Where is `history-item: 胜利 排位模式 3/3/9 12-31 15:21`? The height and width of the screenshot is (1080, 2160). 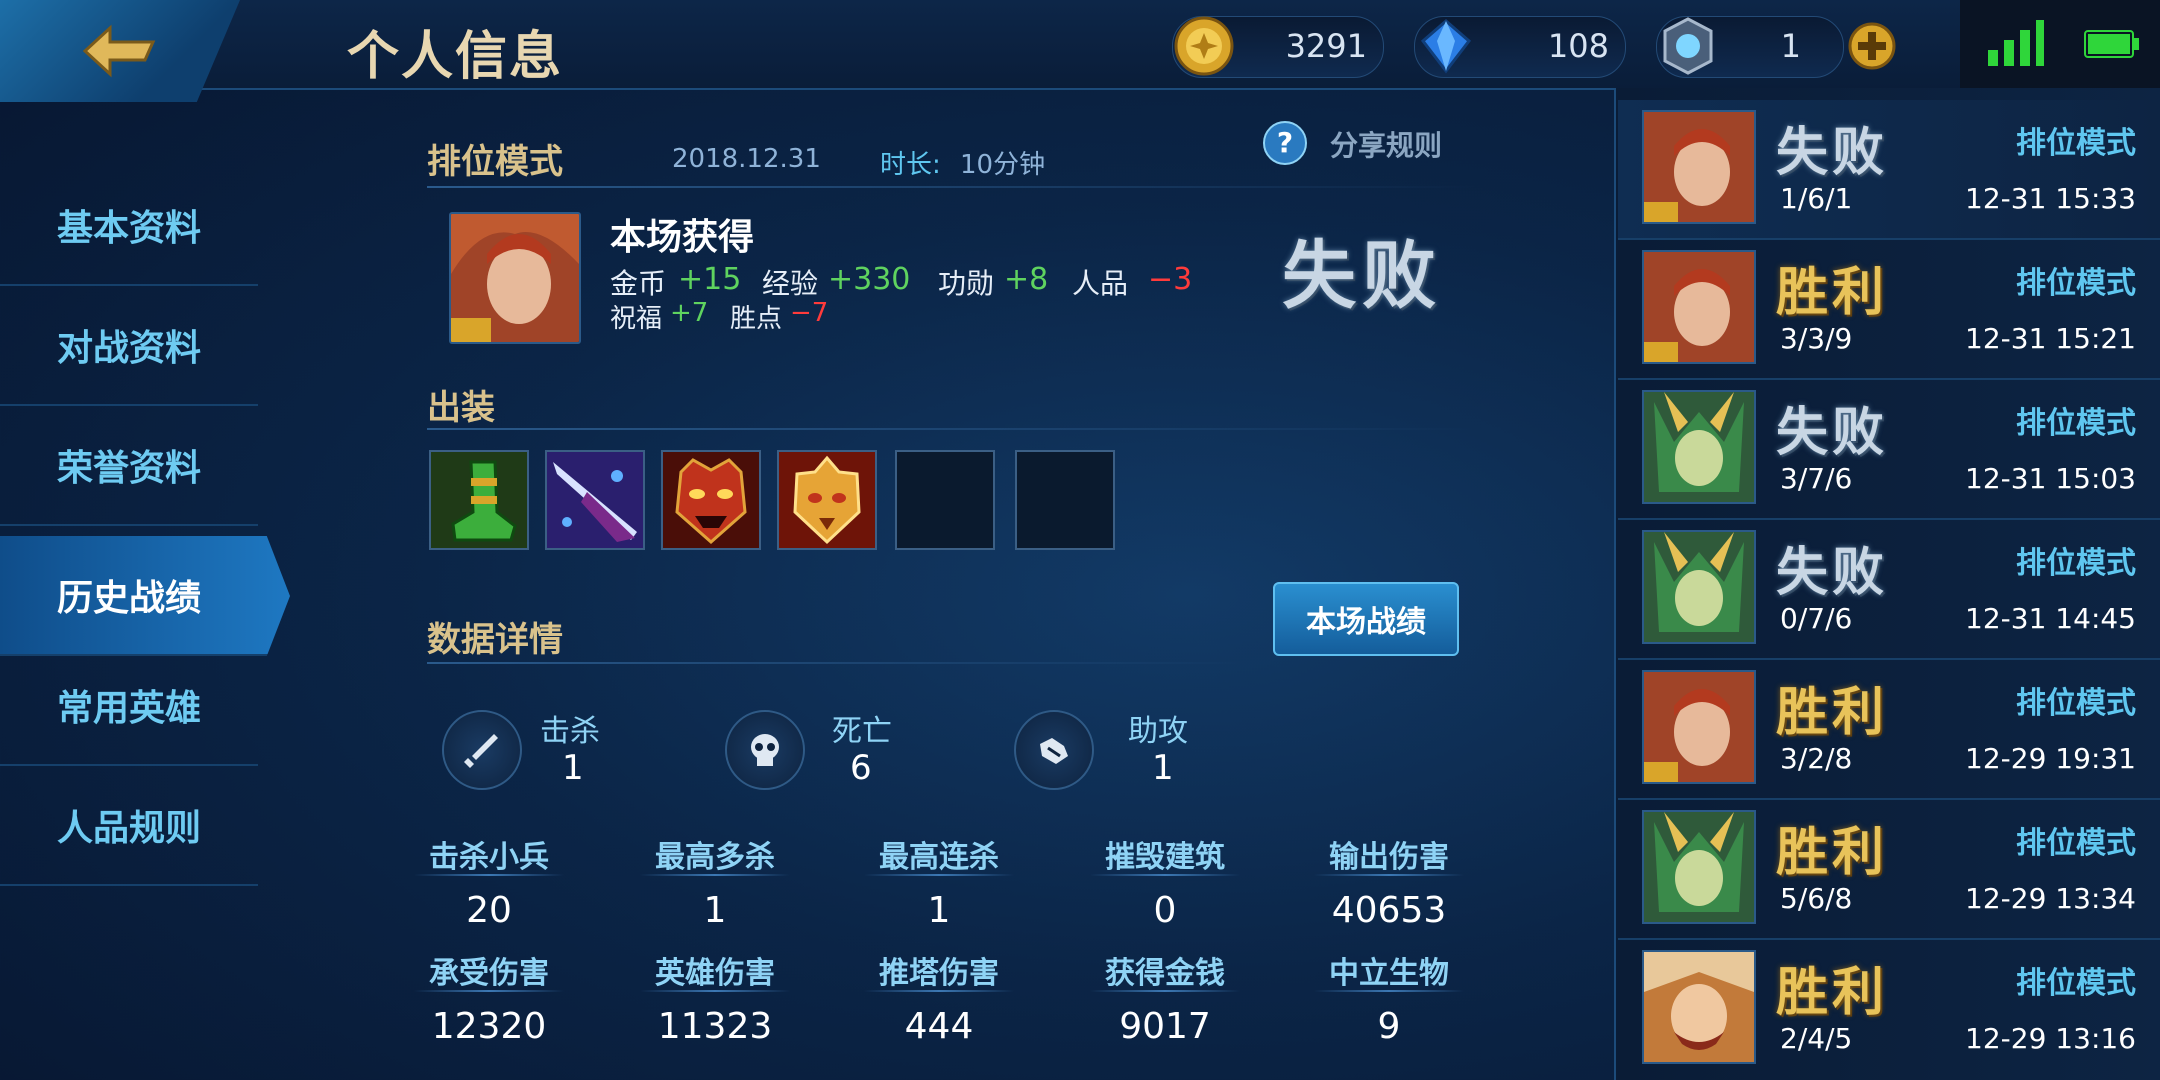
history-item: 胜利 排位模式 3/3/9 12-31 15:21 is located at coordinates (1889, 310).